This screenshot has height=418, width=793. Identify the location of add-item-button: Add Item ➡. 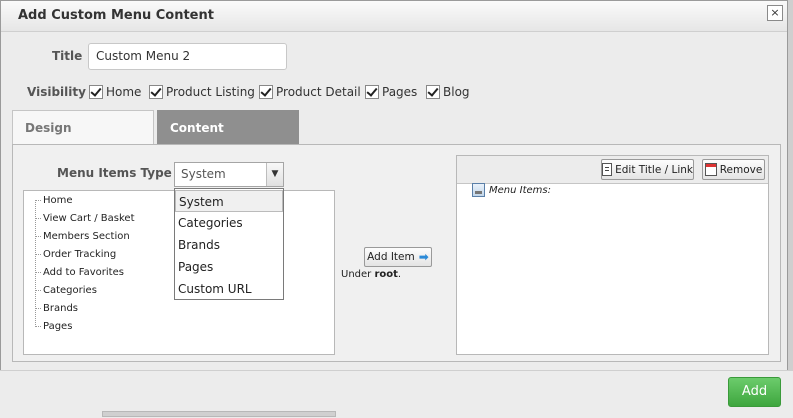
(398, 257).